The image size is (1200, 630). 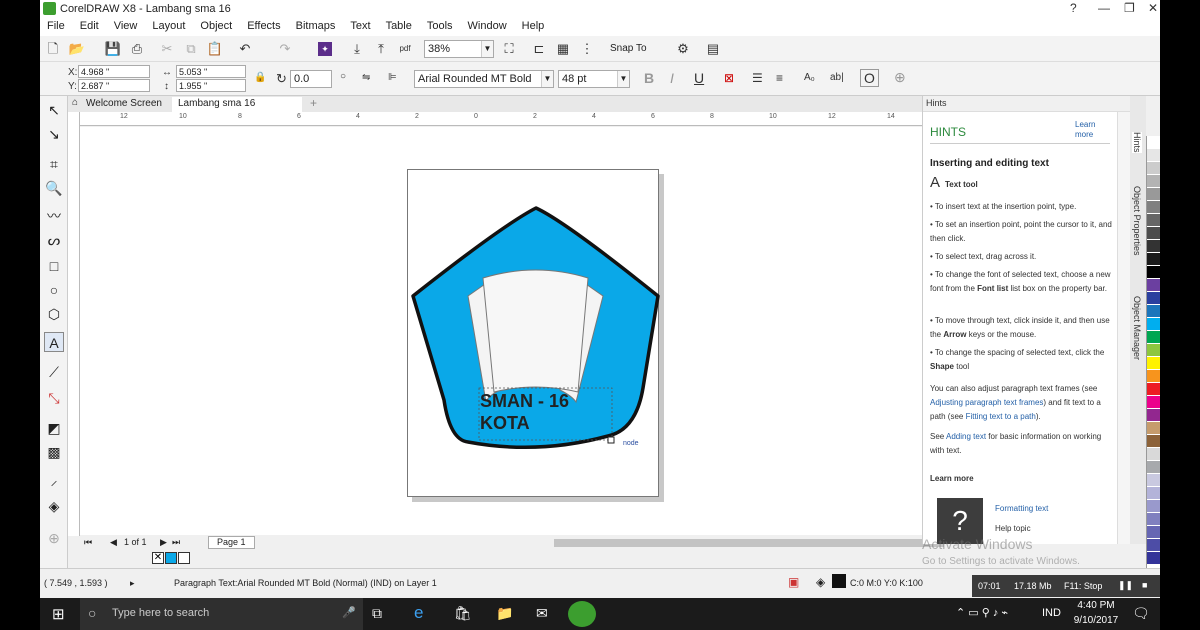 What do you see at coordinates (563, 49) in the screenshot?
I see `show-grid-icon: ▦` at bounding box center [563, 49].